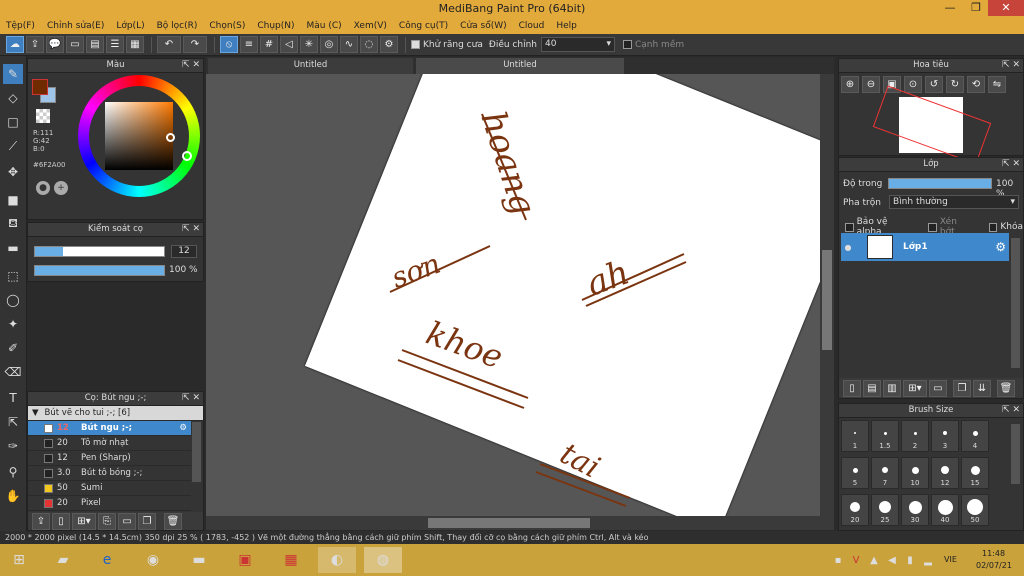 Image resolution: width=1024 pixels, height=576 pixels. What do you see at coordinates (275, 26) in the screenshot?
I see `menu-snap: Chụp(N)` at bounding box center [275, 26].